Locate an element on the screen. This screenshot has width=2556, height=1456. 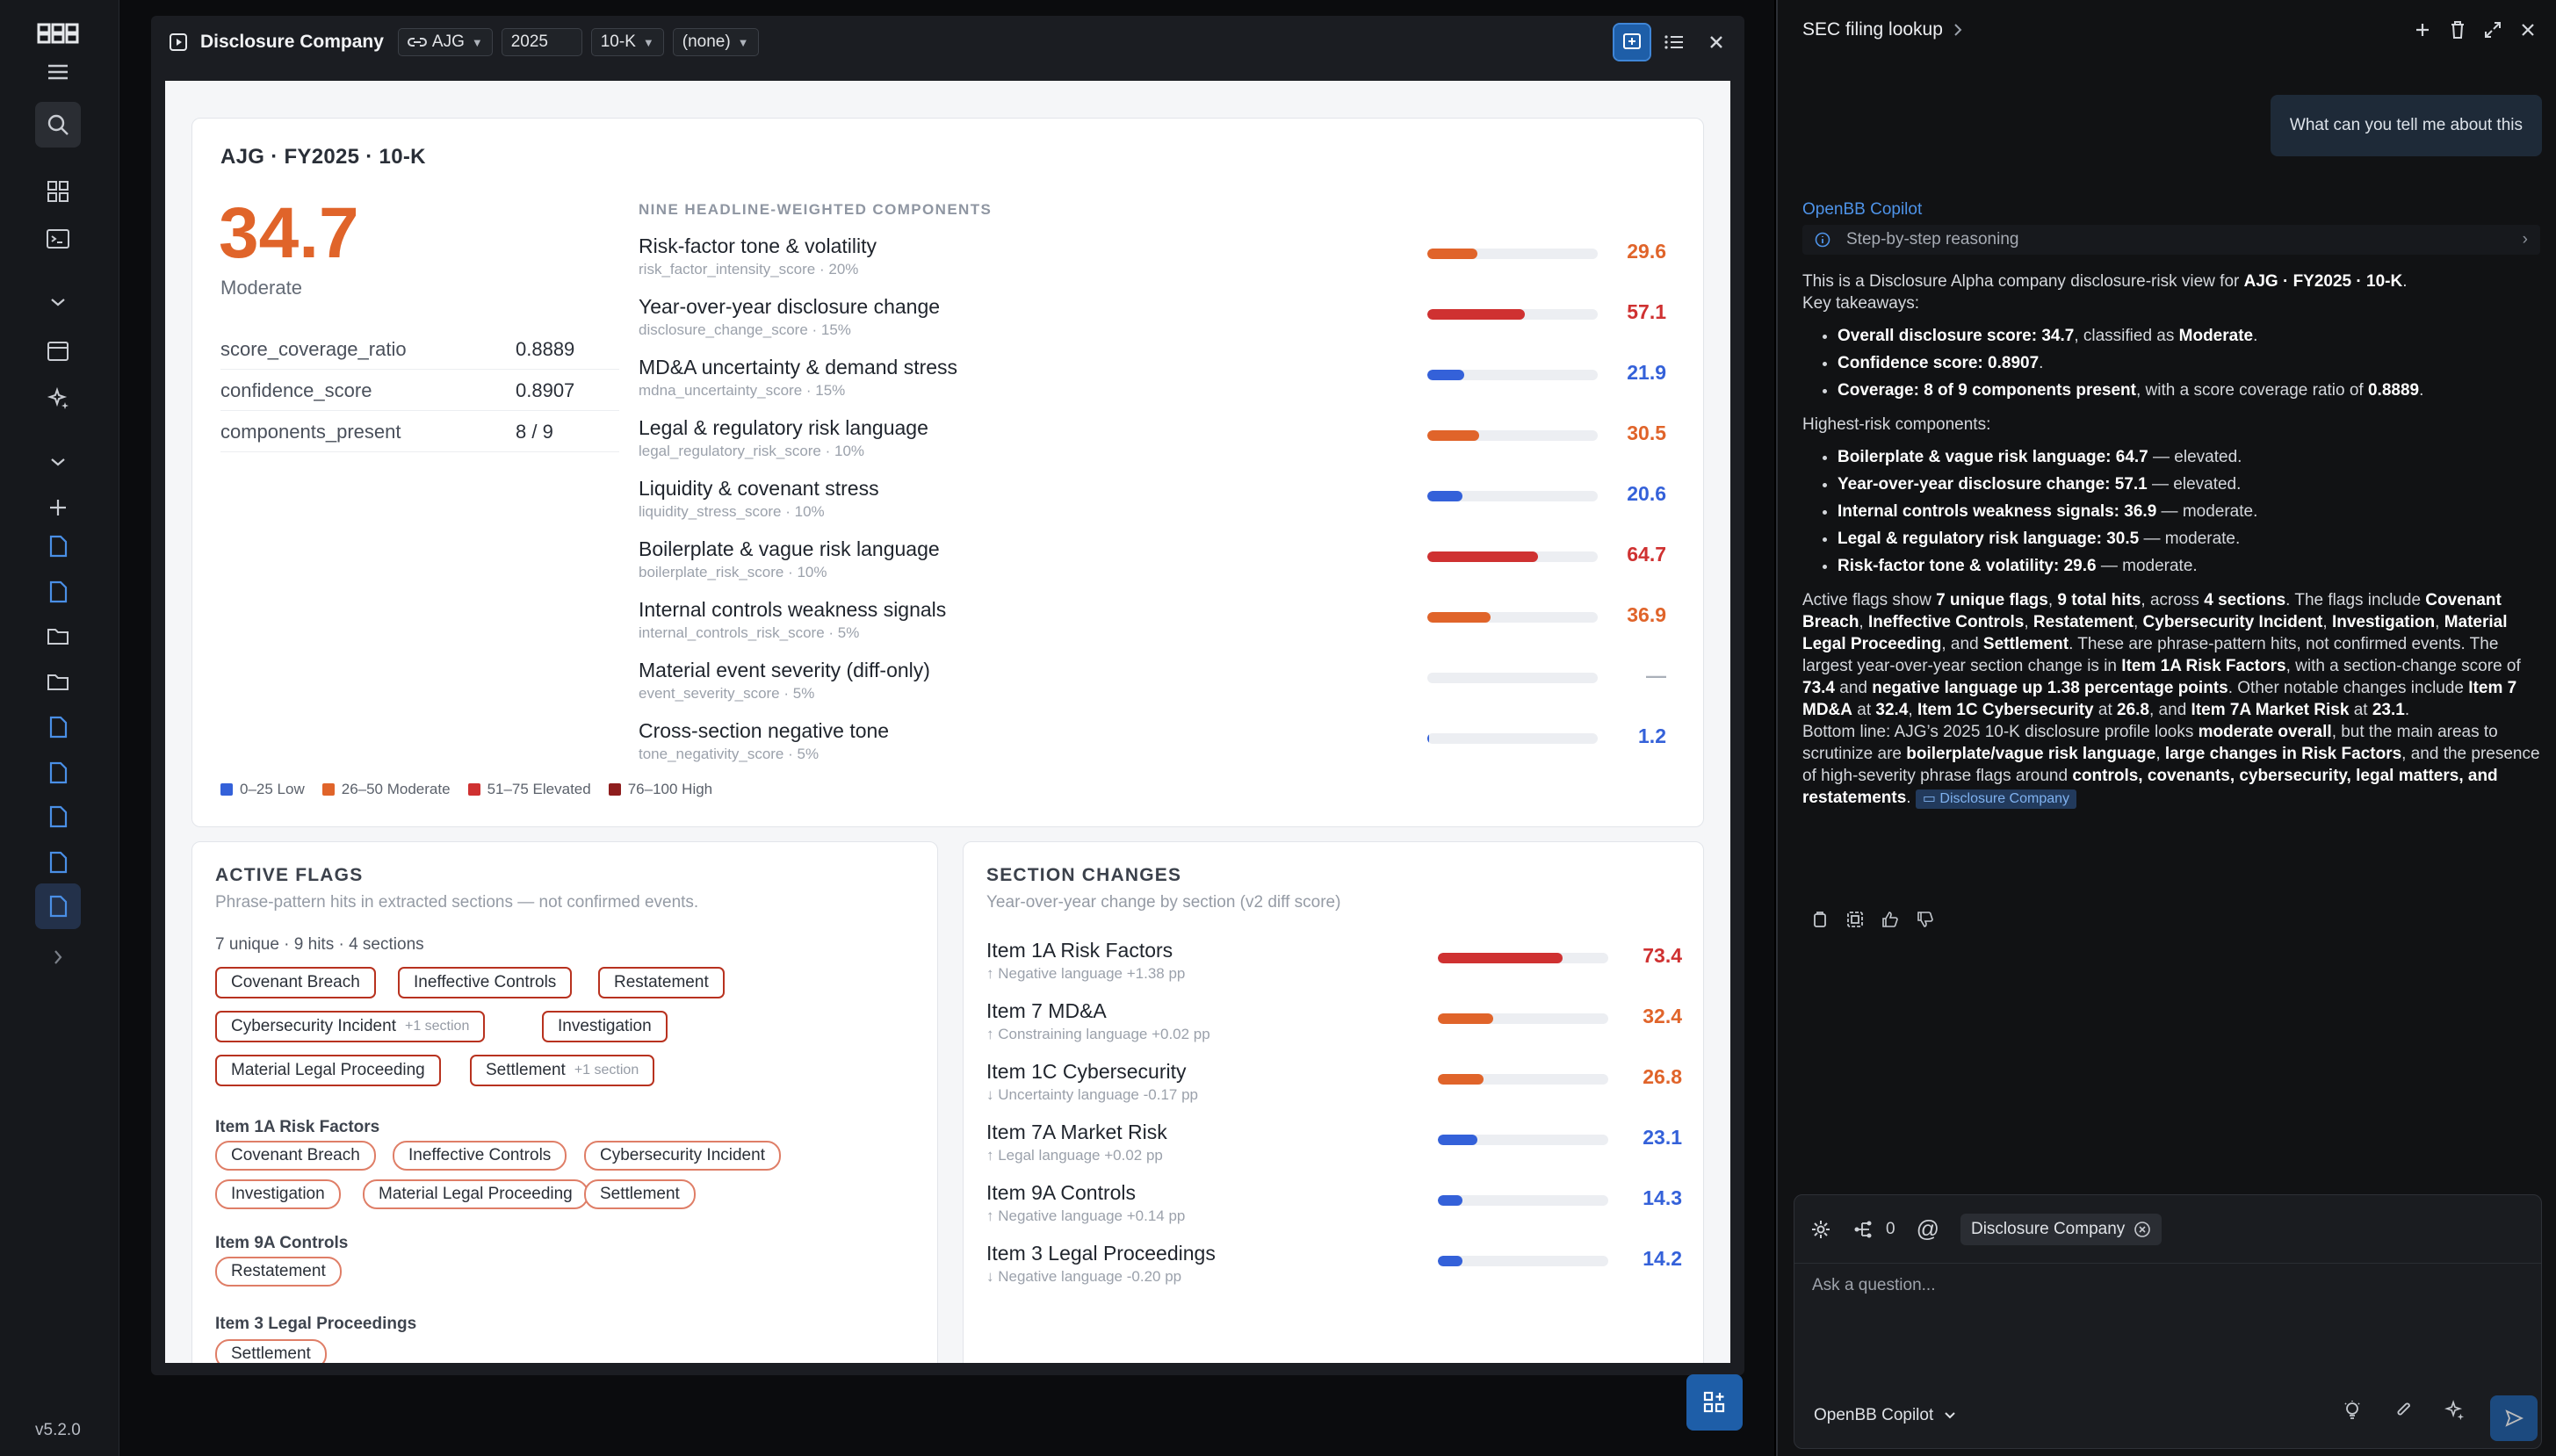
section-flag-chip: Investigation is located at coordinates (278, 1194).